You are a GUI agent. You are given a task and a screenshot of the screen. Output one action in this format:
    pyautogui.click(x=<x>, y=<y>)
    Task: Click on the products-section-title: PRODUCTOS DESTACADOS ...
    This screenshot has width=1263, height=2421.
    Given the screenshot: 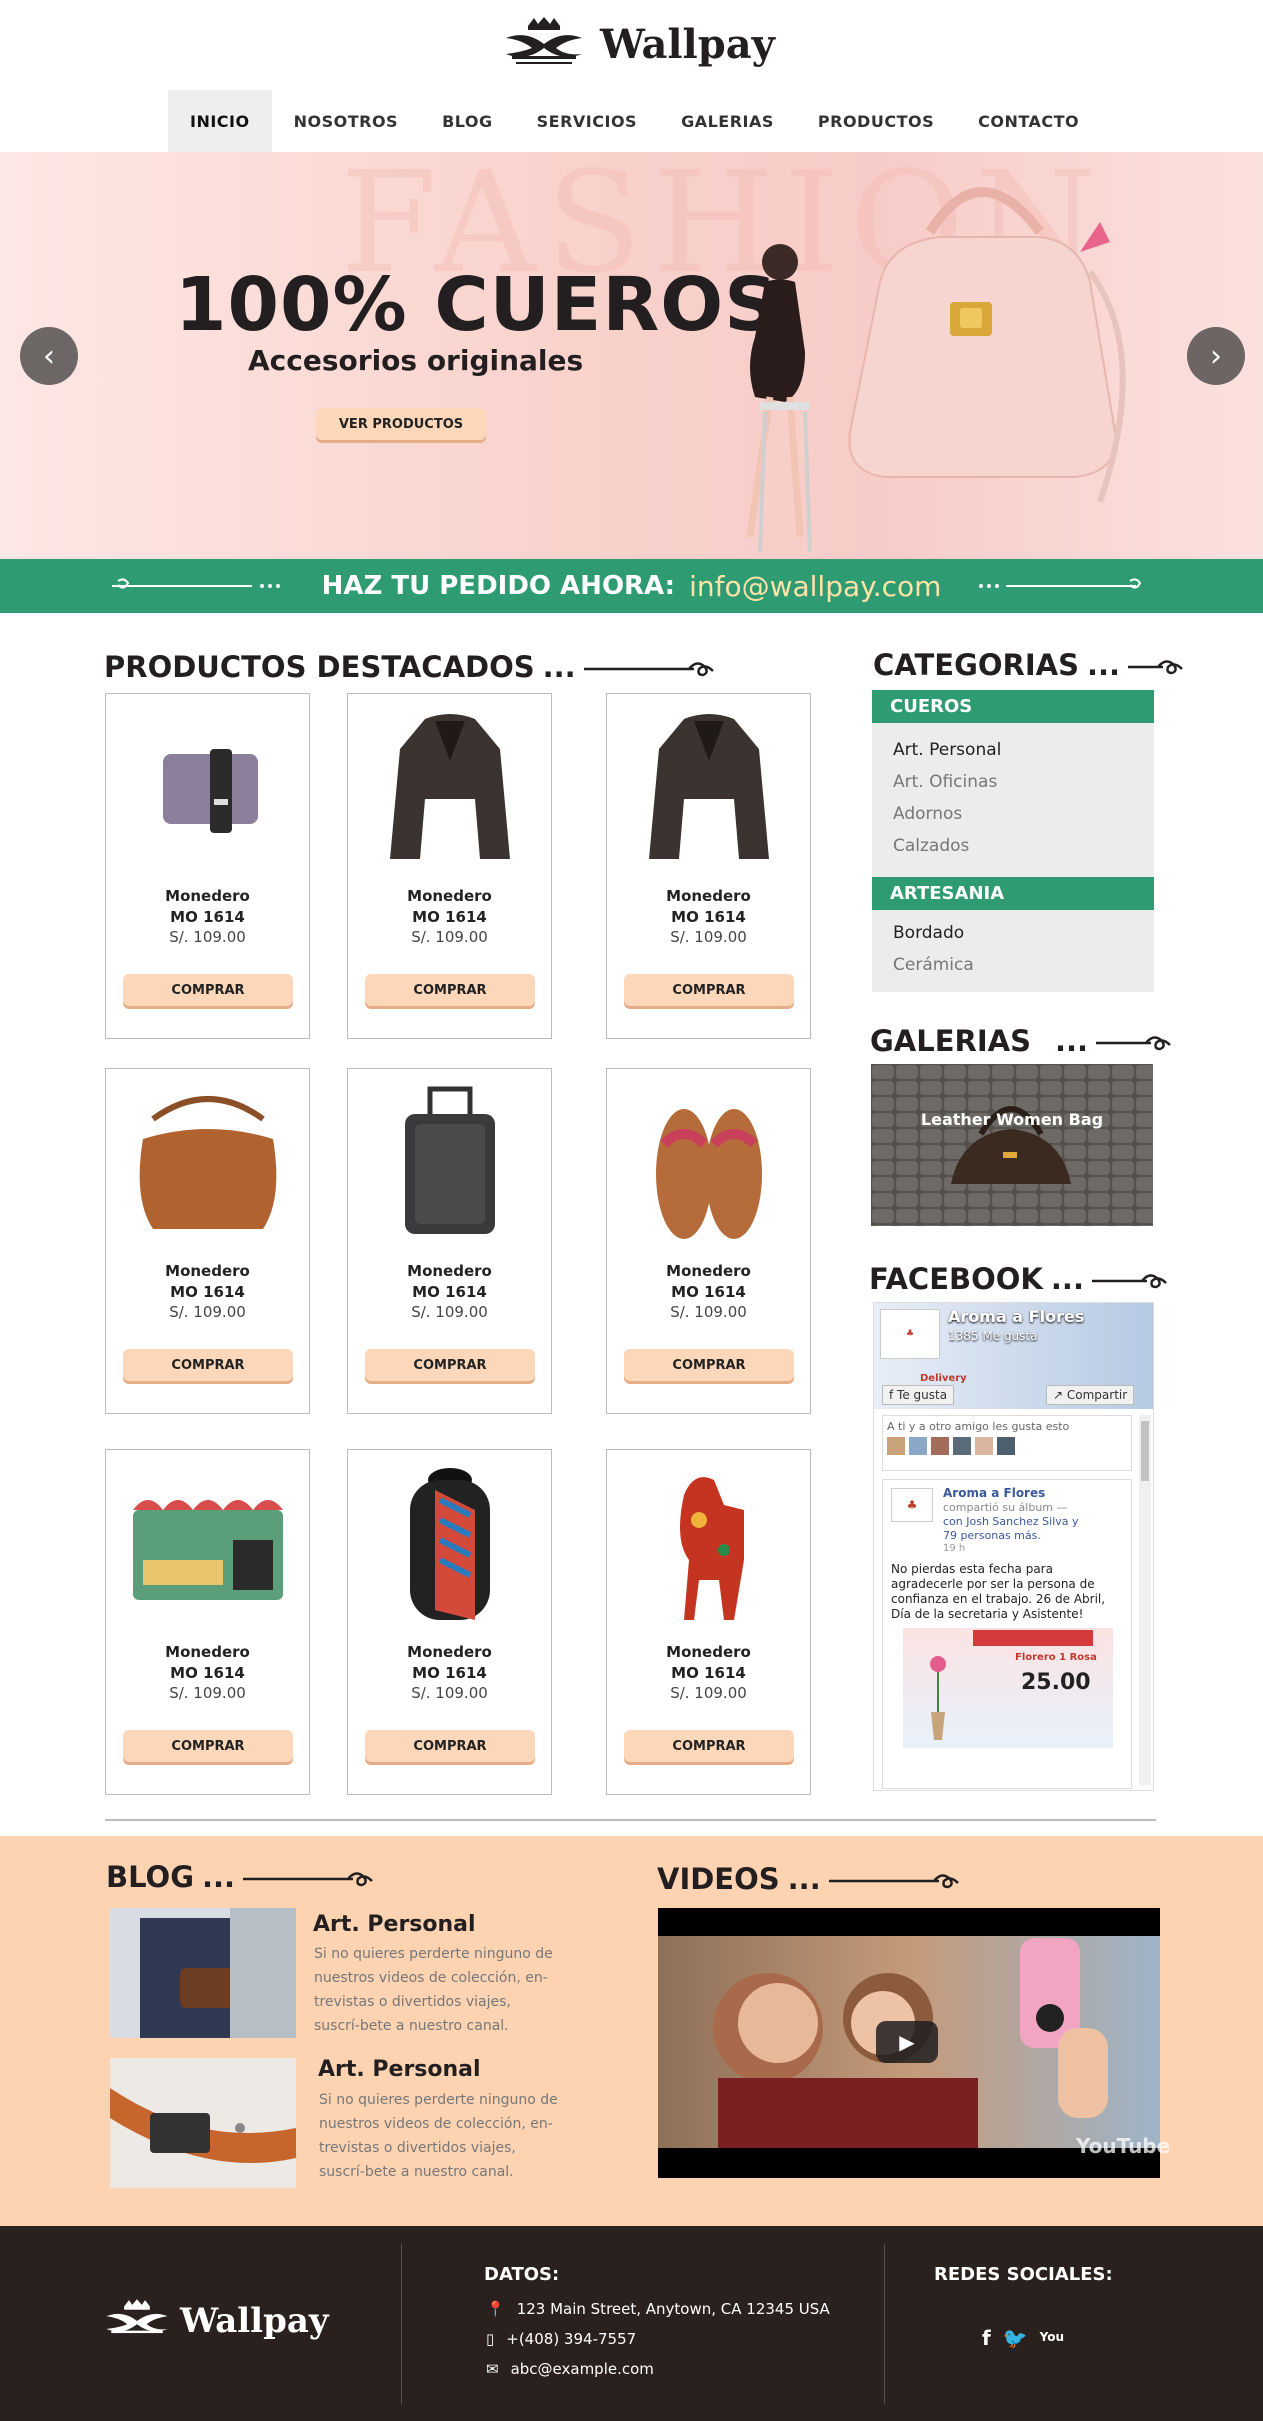 What is the action you would take?
    pyautogui.click(x=414, y=667)
    